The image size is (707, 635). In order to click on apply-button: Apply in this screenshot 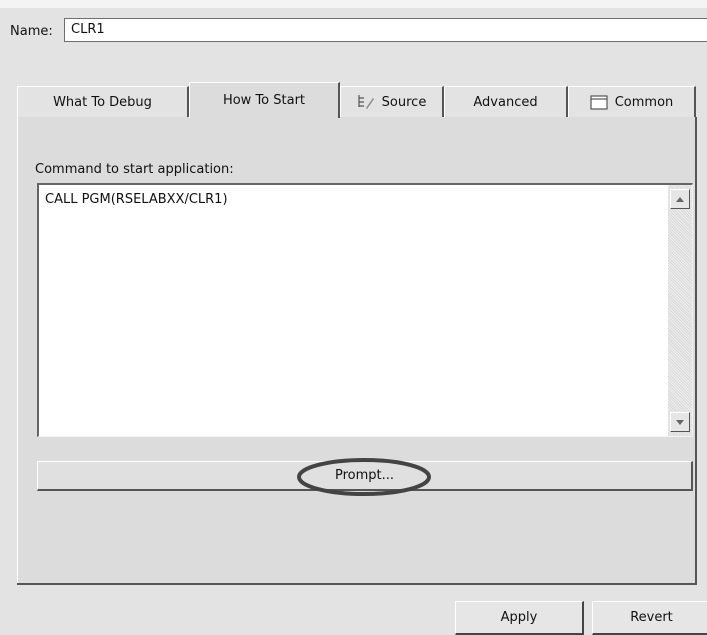, I will do `click(519, 618)`.